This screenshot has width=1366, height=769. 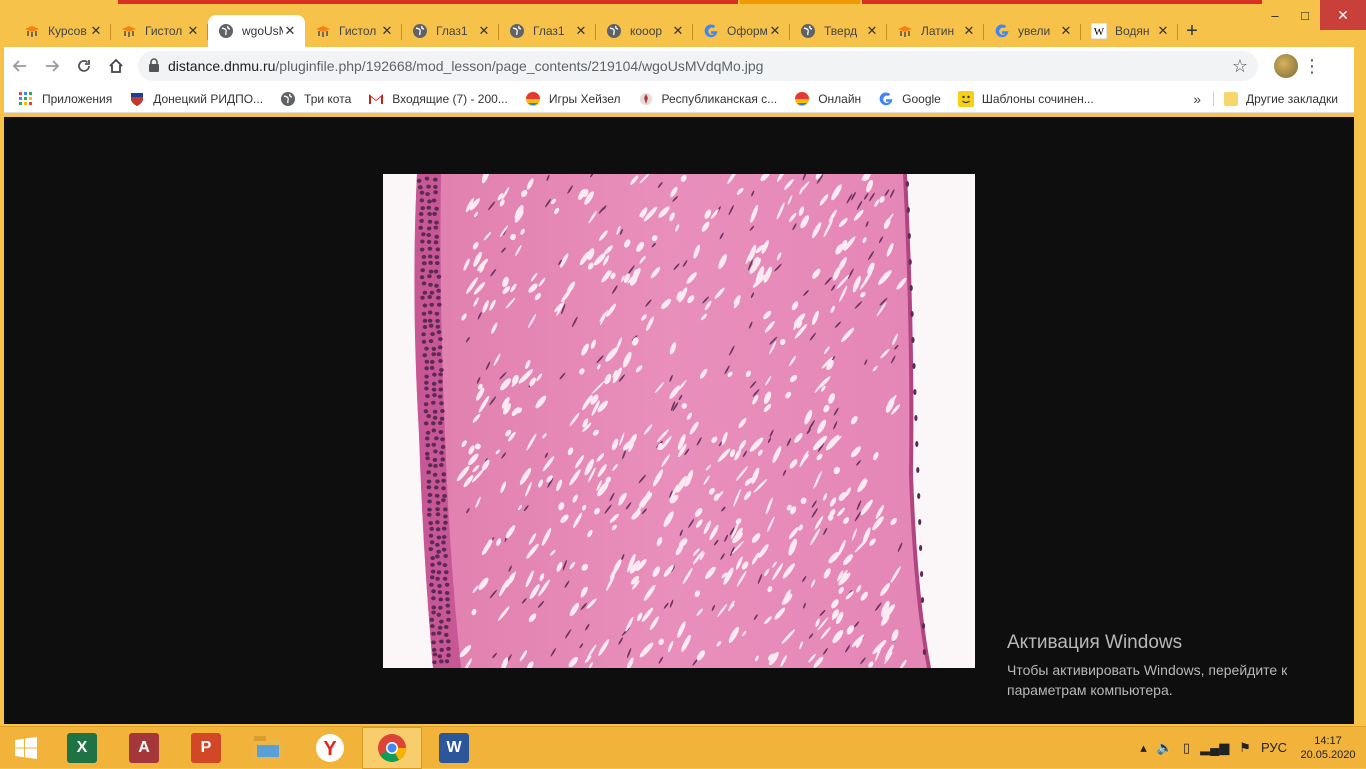 What do you see at coordinates (840, 98) in the screenshot?
I see `bookmark-label: Онлайн` at bounding box center [840, 98].